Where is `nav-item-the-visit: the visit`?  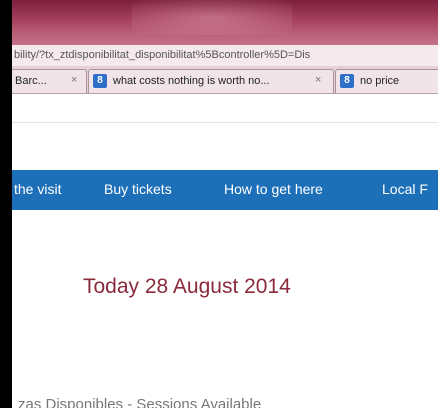
nav-item-the-visit: the visit is located at coordinates (37, 189).